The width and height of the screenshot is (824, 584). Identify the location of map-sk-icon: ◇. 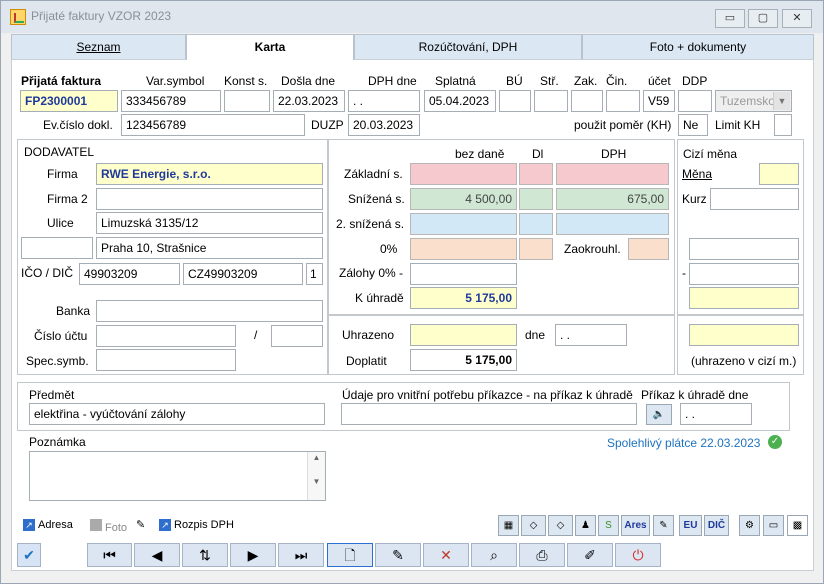
(560, 525).